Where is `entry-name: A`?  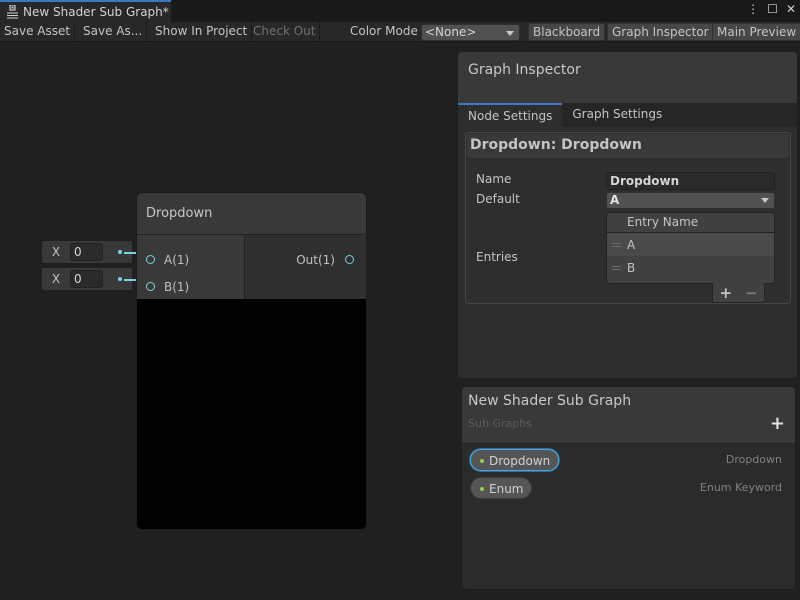 entry-name: A is located at coordinates (631, 244).